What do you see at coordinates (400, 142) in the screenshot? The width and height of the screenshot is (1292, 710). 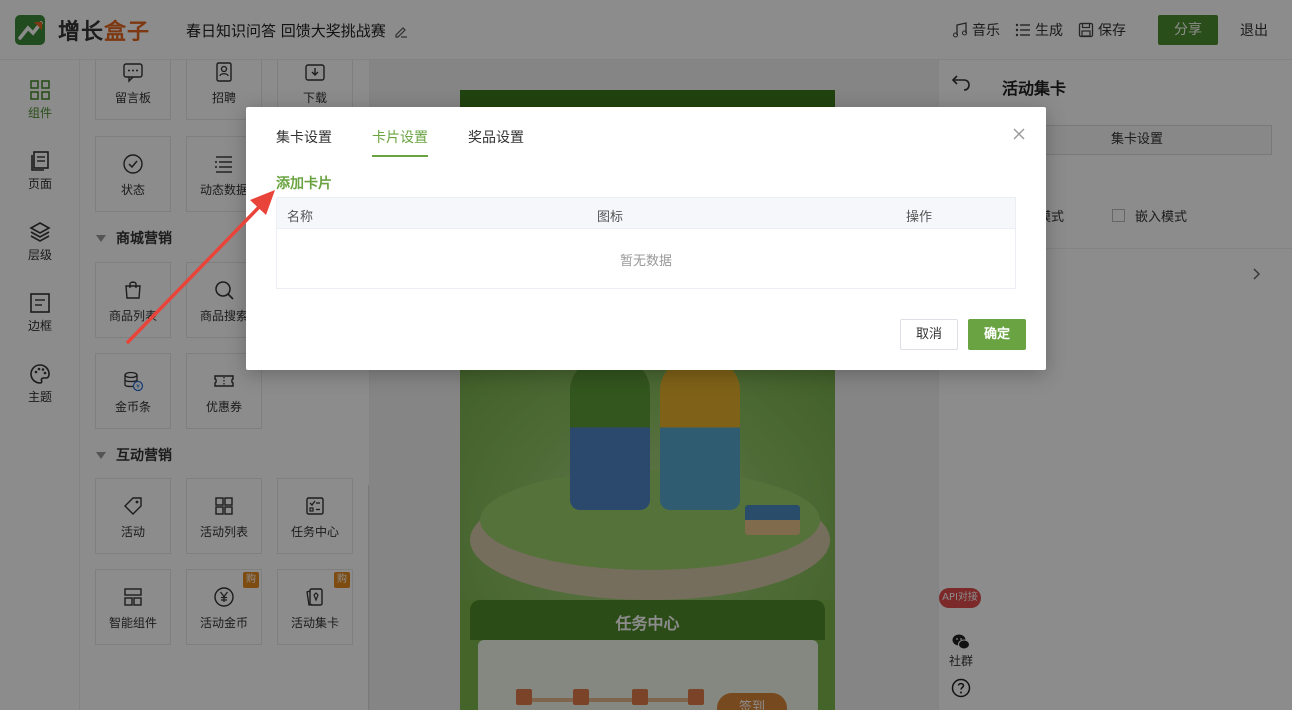 I see `tab-card-settings: 卡片设置` at bounding box center [400, 142].